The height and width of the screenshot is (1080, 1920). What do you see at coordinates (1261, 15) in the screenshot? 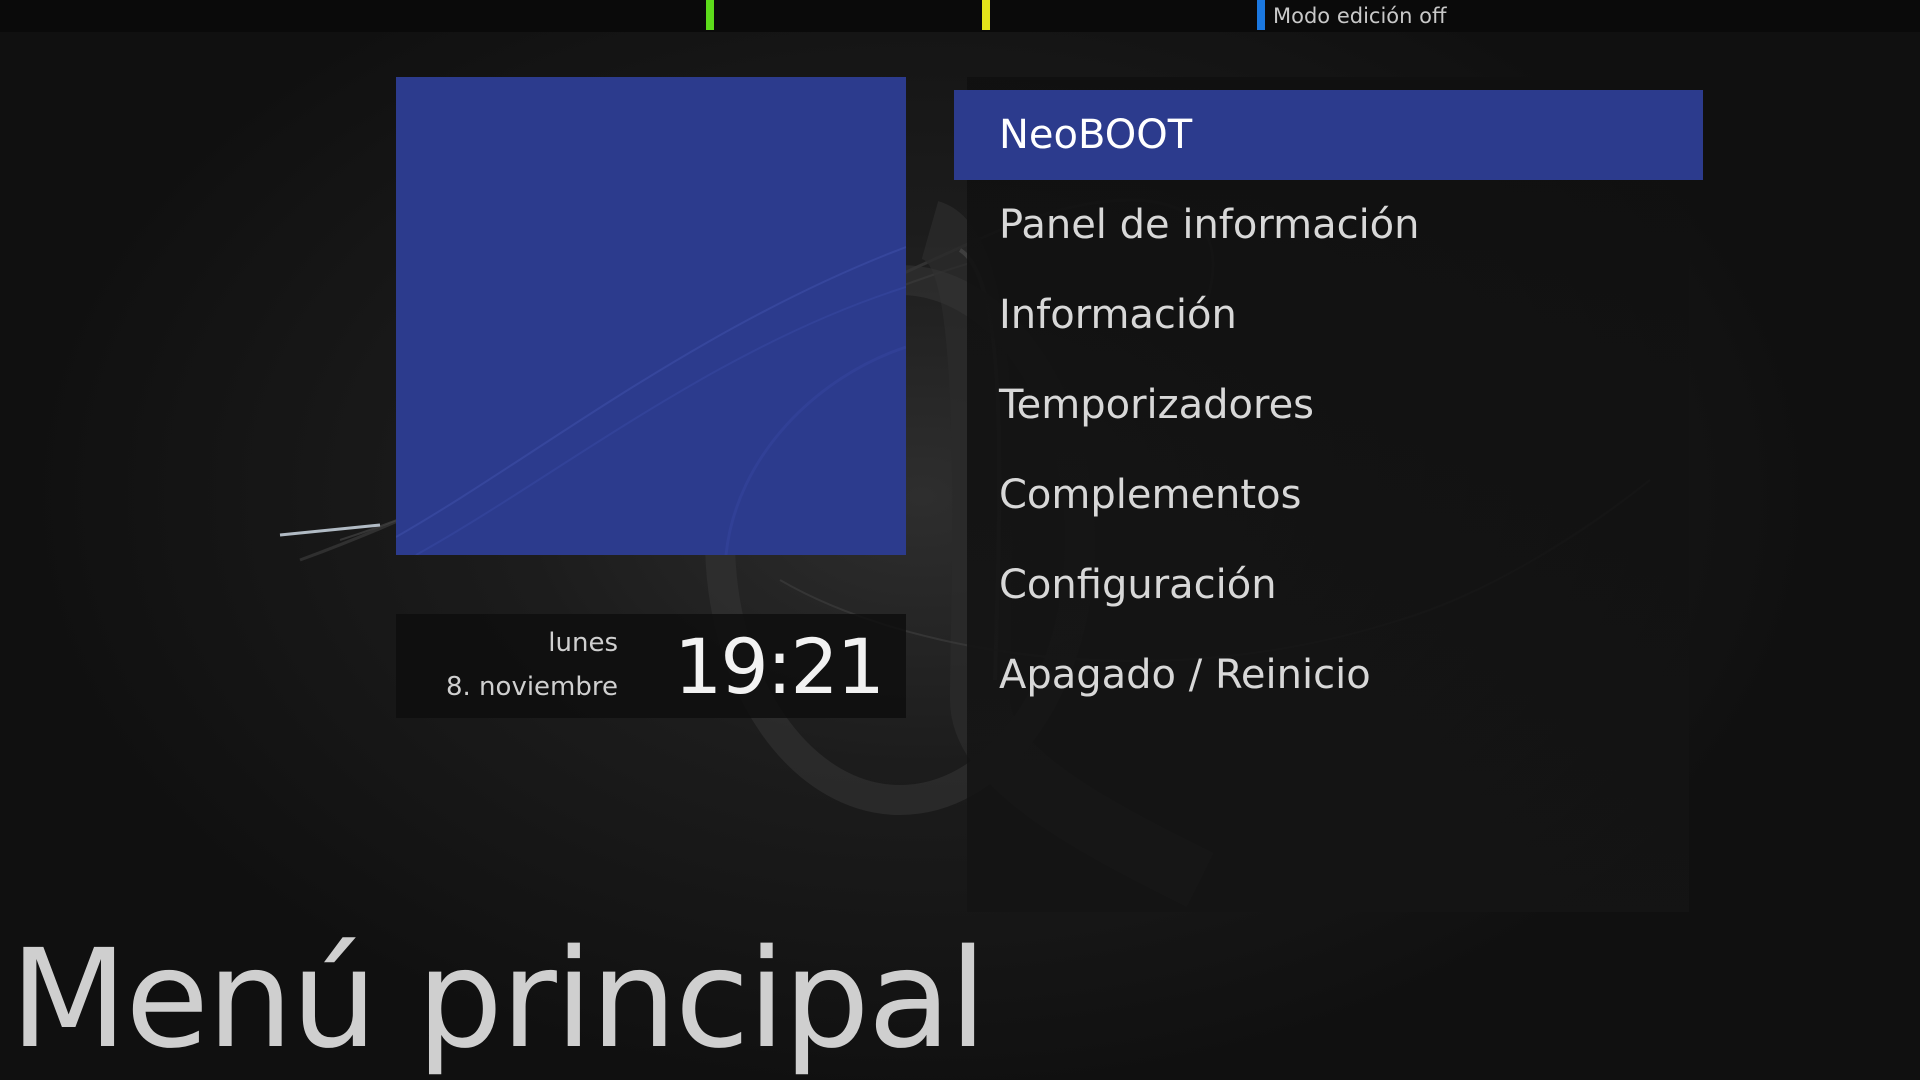
I see `blue-key-indicator` at bounding box center [1261, 15].